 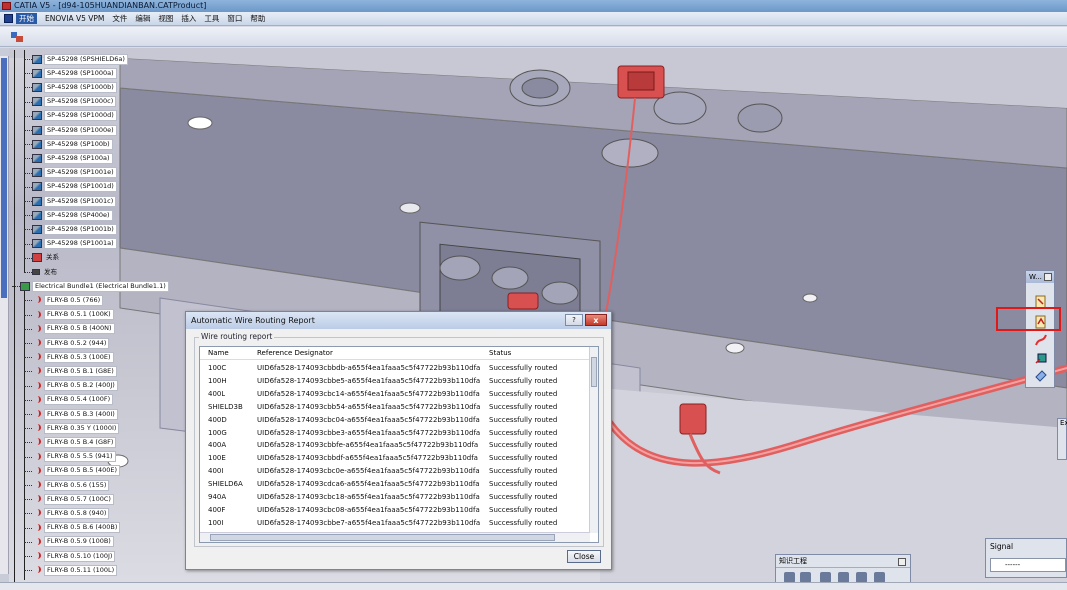 I want to click on tree-wire-node: FLRY-B 0.5.4 (100F), so click(x=69, y=400).